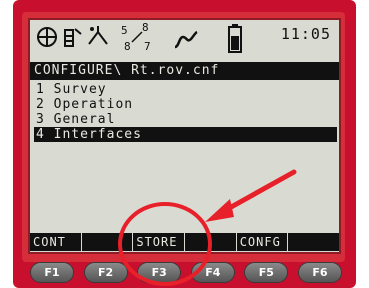  What do you see at coordinates (263, 242) in the screenshot?
I see `softkey-confg: CONFG` at bounding box center [263, 242].